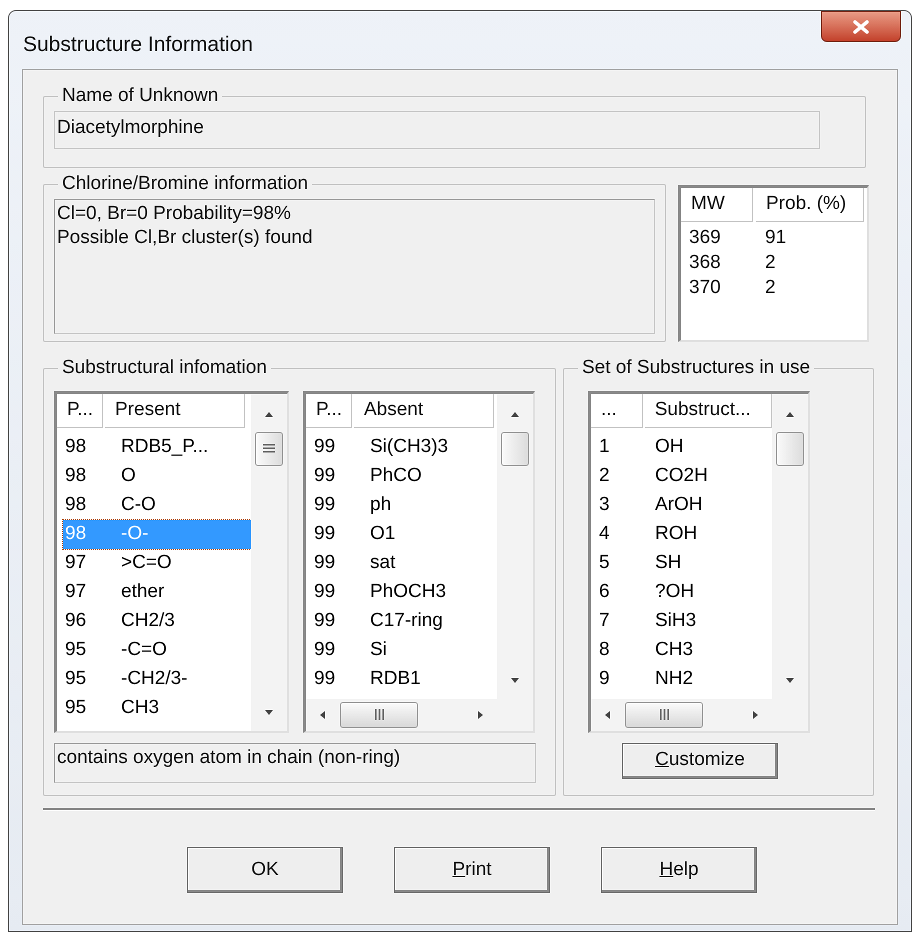  Describe the element at coordinates (157, 621) in the screenshot. I see `list-row: 96 CH2/3` at that location.